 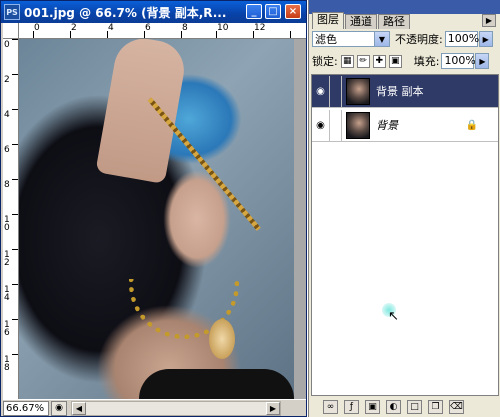 I want to click on blend-mode-select: 滤色 ▼, so click(x=351, y=39).